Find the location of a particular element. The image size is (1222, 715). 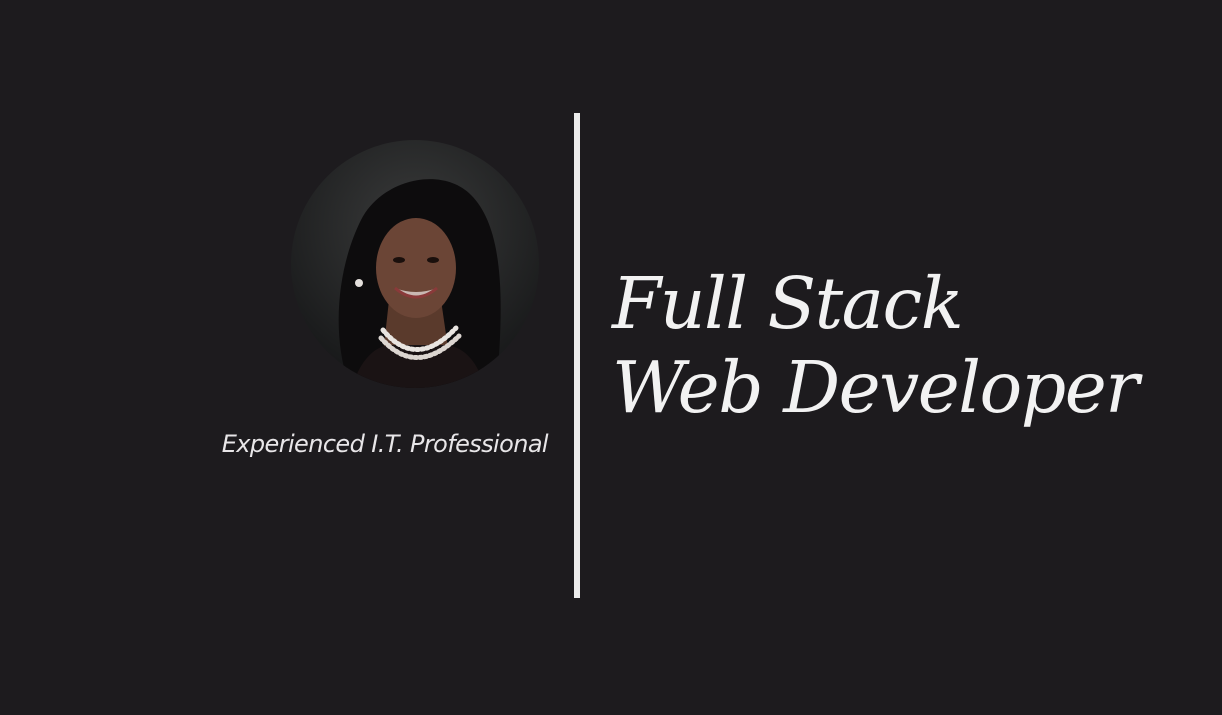

headline: Full Stack Web Developer is located at coordinates (875, 346).